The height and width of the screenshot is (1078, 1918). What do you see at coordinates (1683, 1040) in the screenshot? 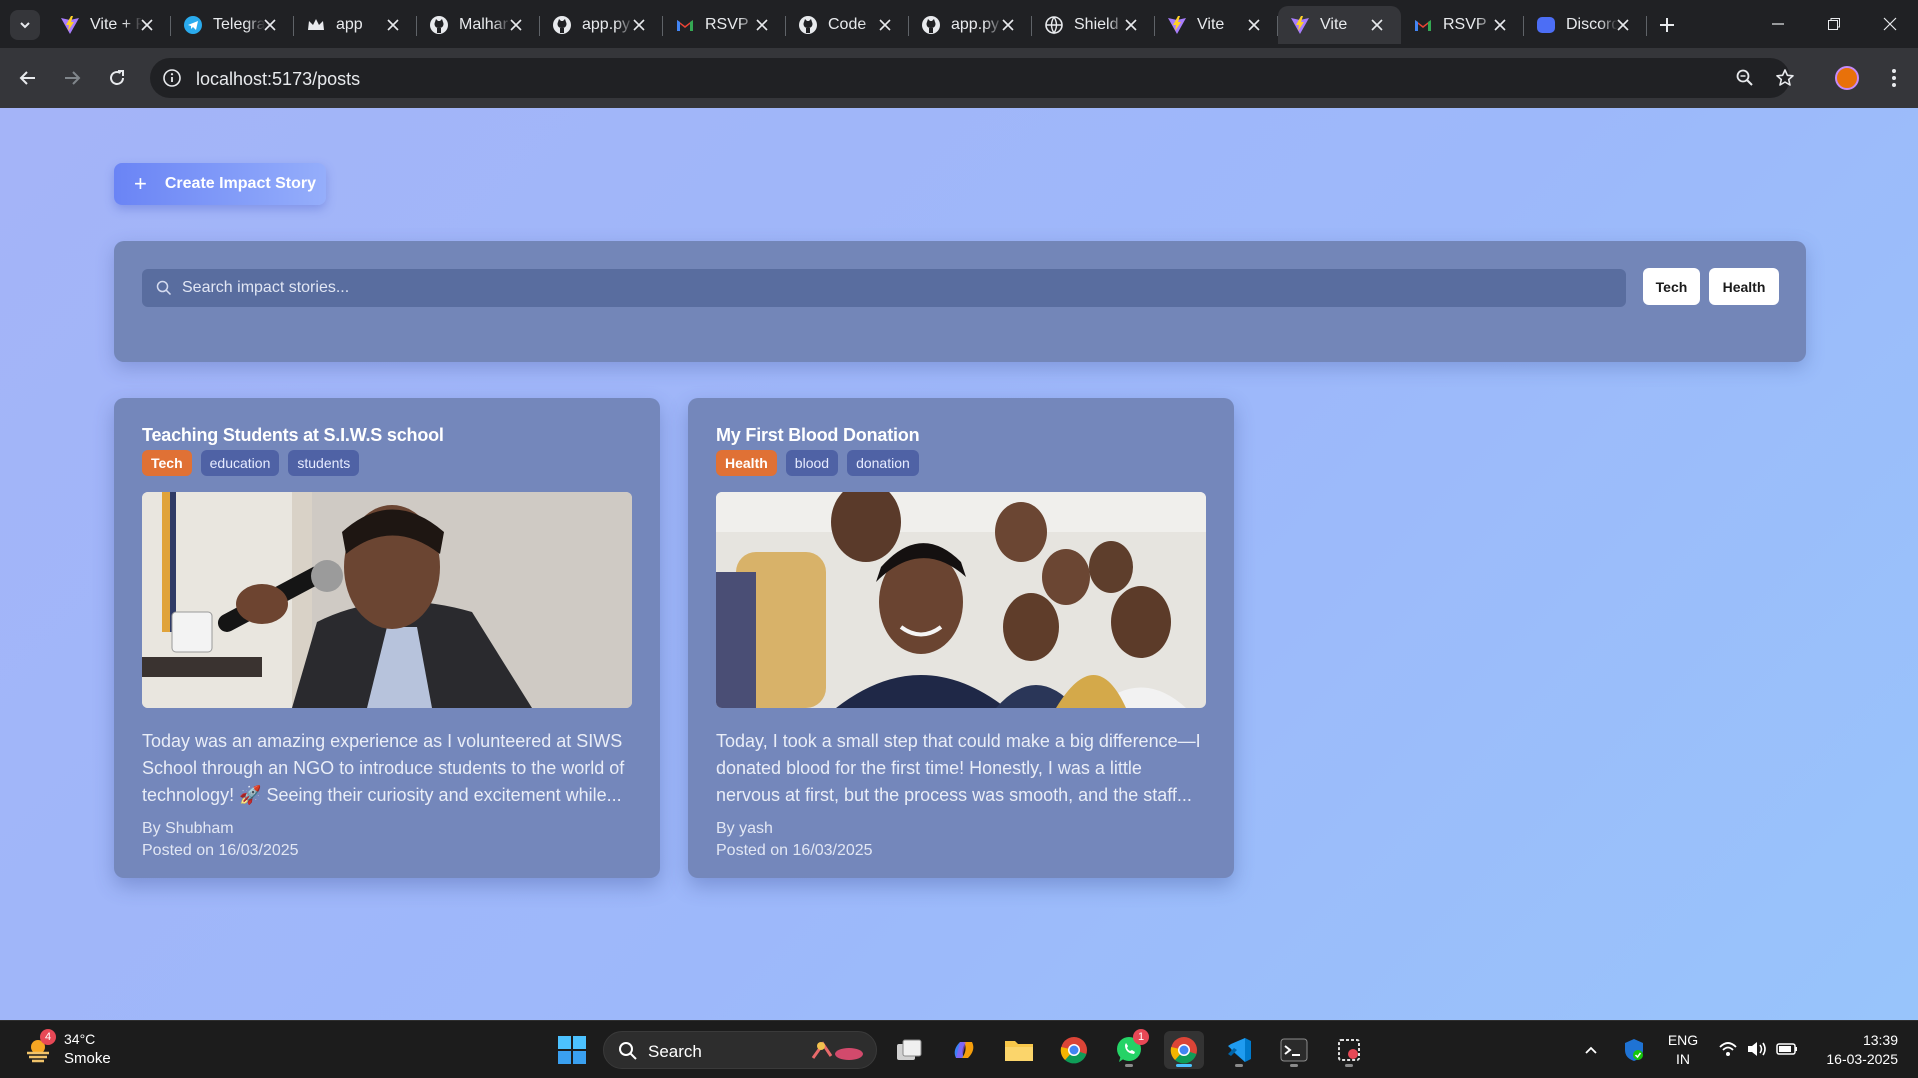
I see `language-indicator: ENG` at bounding box center [1683, 1040].